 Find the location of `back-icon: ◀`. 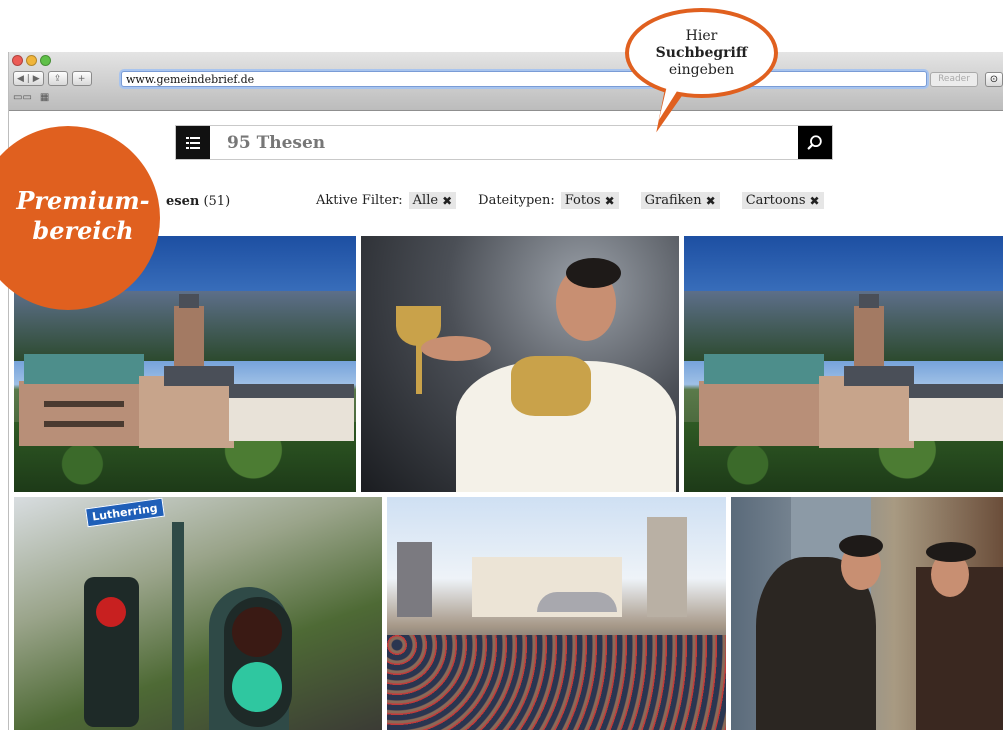

back-icon: ◀ is located at coordinates (20, 78).